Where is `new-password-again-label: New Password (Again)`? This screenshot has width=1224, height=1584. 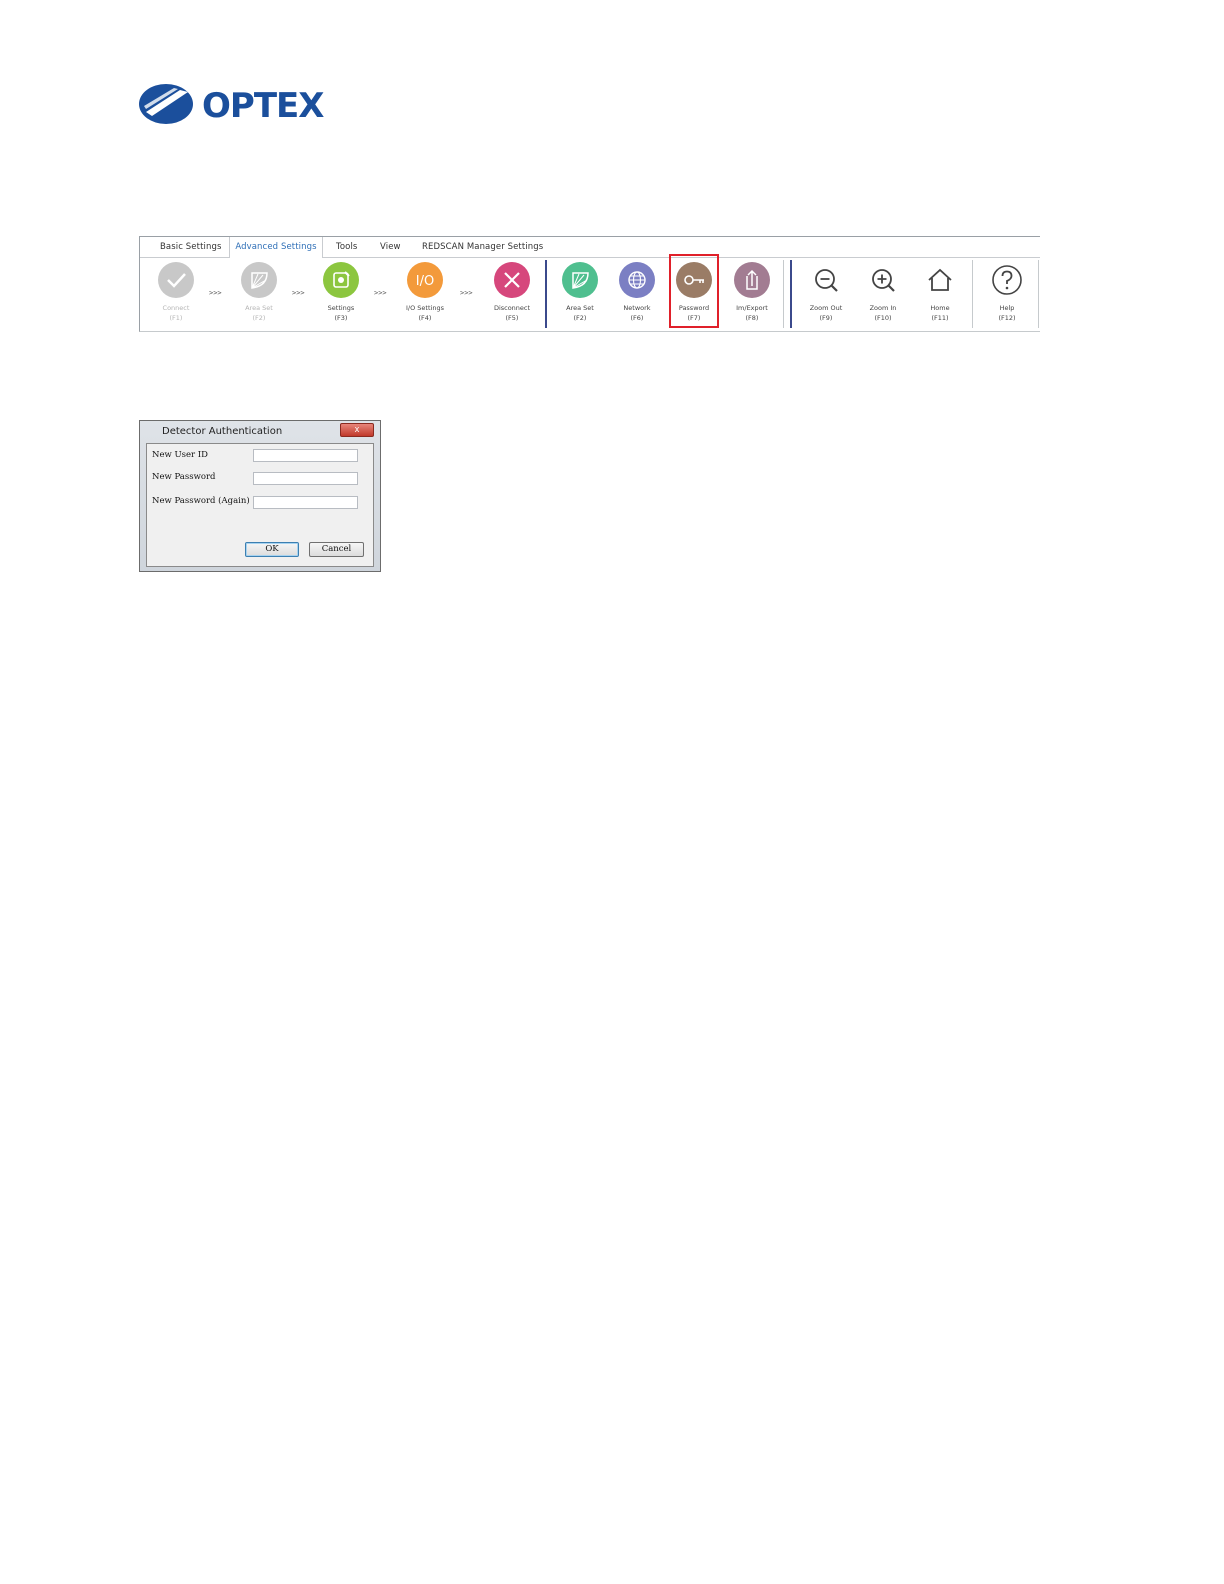 new-password-again-label: New Password (Again) is located at coordinates (201, 501).